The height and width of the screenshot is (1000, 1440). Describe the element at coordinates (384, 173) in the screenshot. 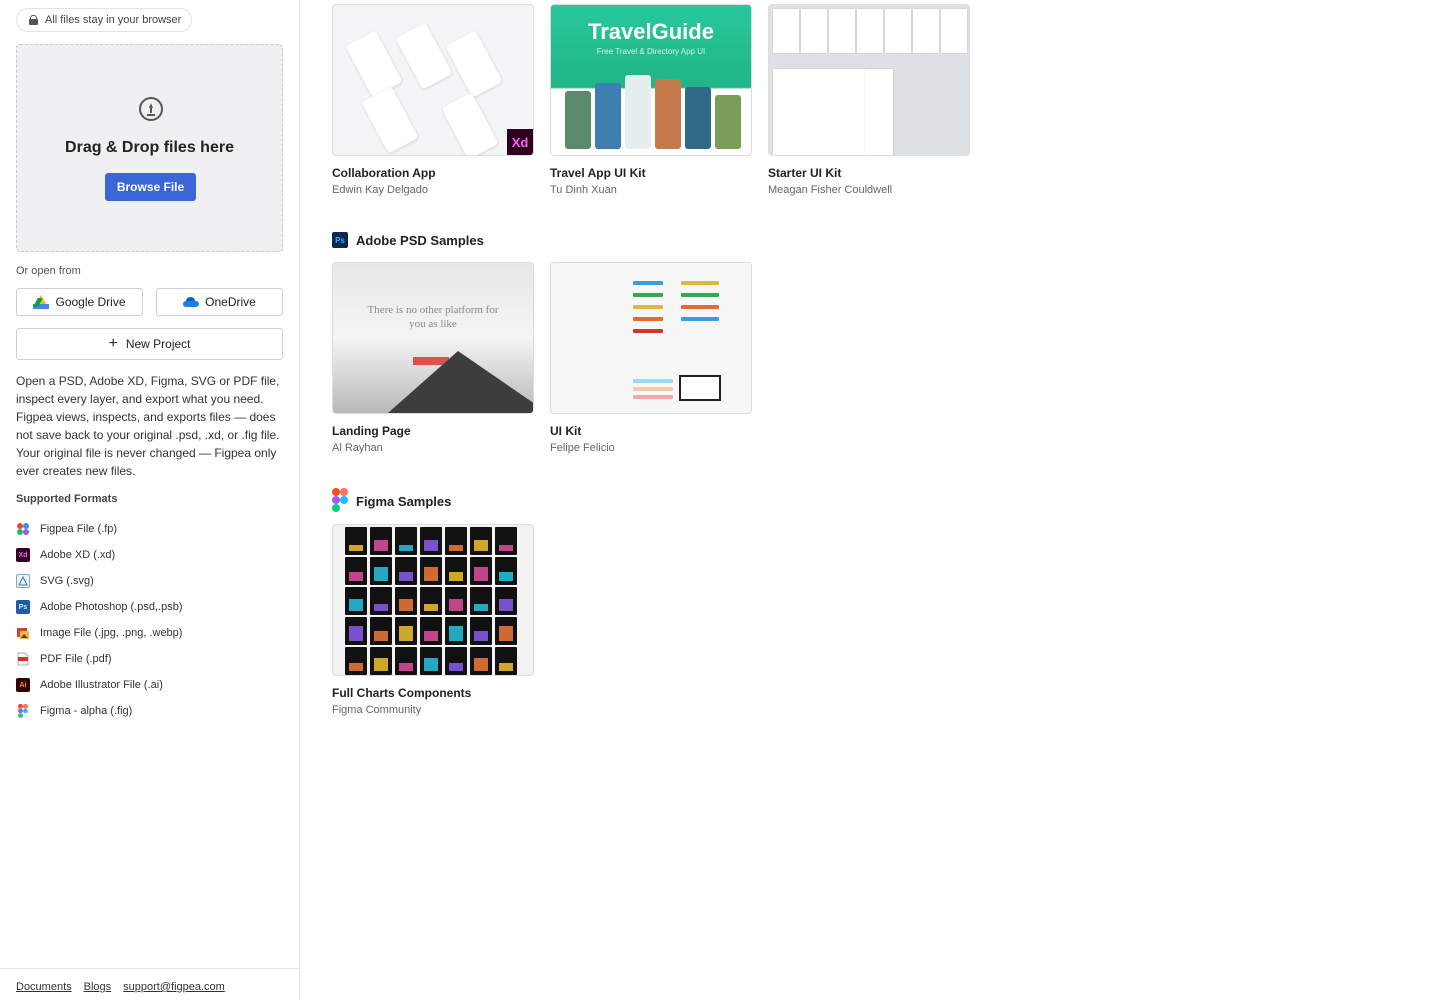

I see `card-title: Collaboration App` at that location.